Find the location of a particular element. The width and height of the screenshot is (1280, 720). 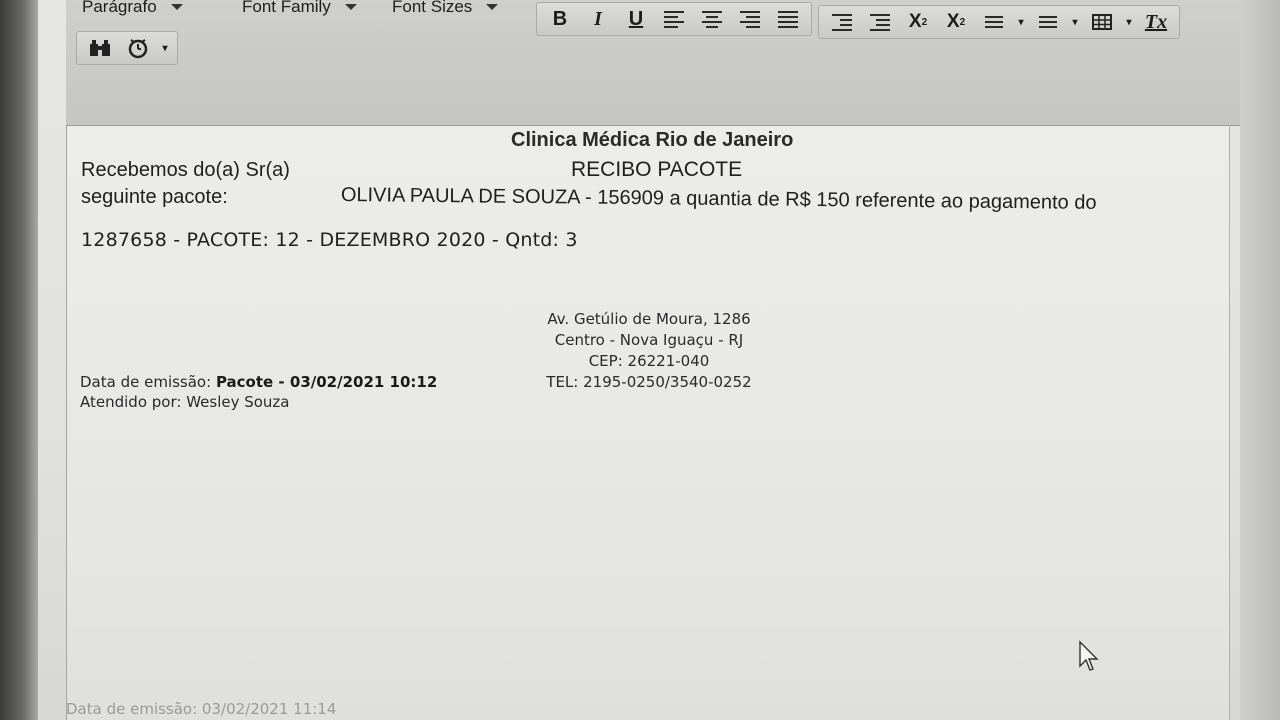

font-sizes-dropdown: Font Sizes is located at coordinates (461, 11).